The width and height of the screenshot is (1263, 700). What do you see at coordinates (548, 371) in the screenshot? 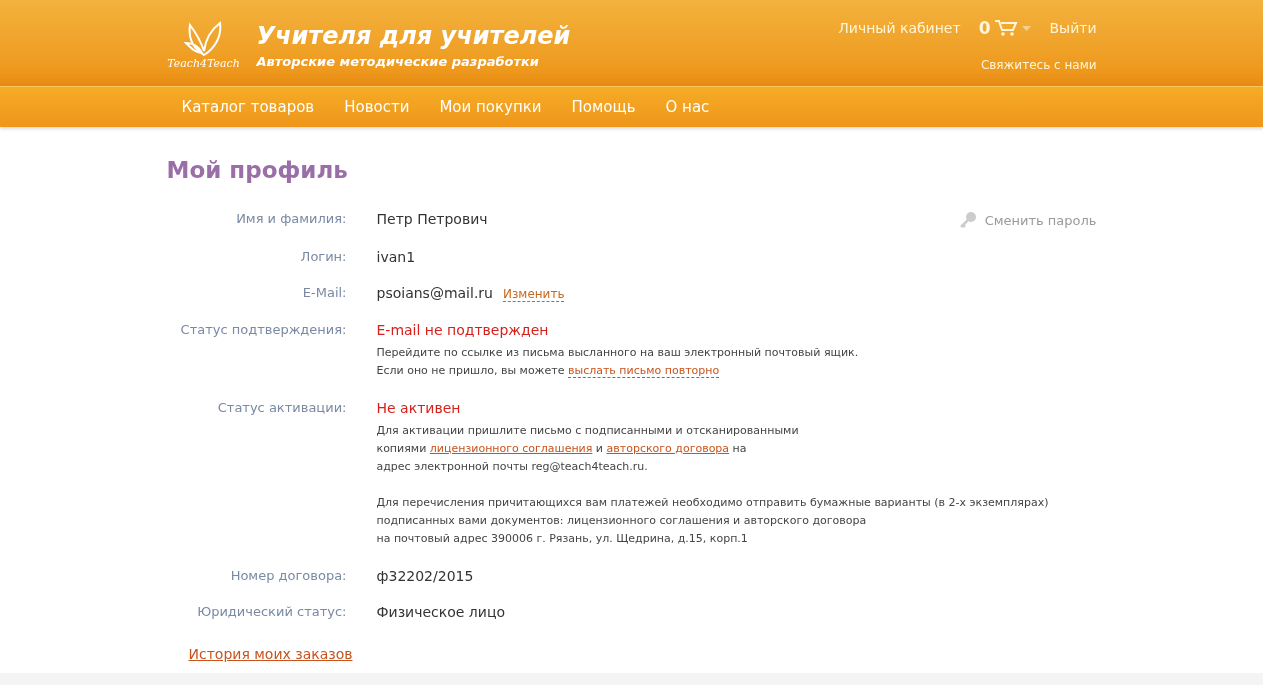
I see `note-text: Если оно не пришло, вы можете выслать письмо повторно` at bounding box center [548, 371].